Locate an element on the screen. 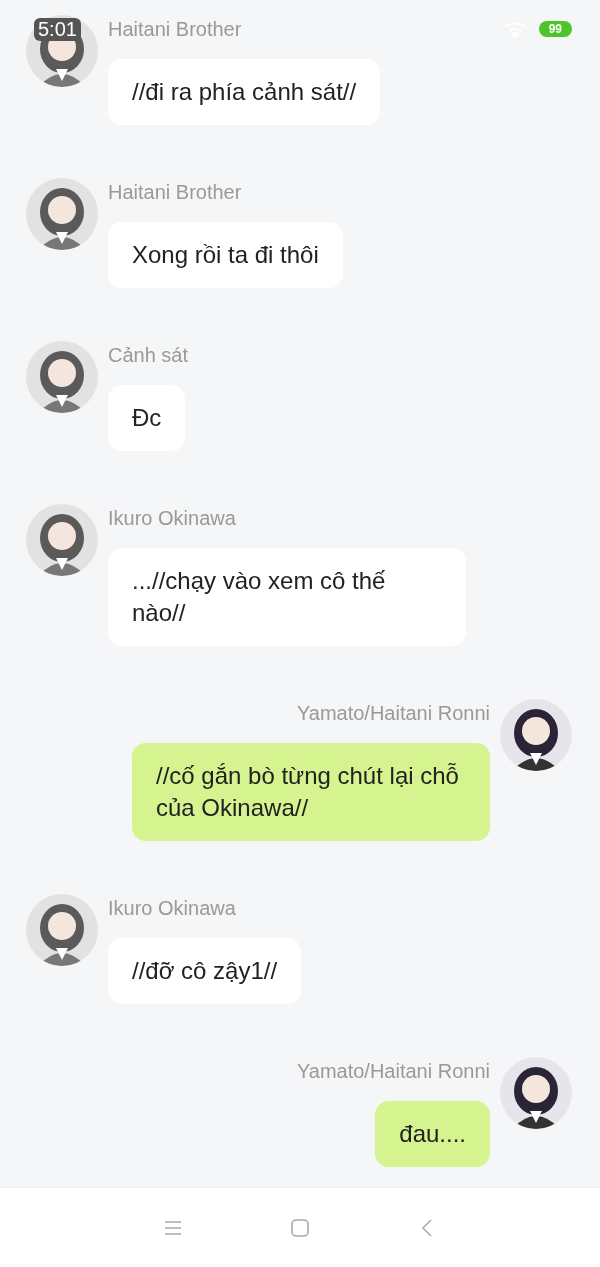 Image resolution: width=600 pixels, height=1267 pixels. message-bubble: //đỡ cô zậy1// is located at coordinates (205, 971).